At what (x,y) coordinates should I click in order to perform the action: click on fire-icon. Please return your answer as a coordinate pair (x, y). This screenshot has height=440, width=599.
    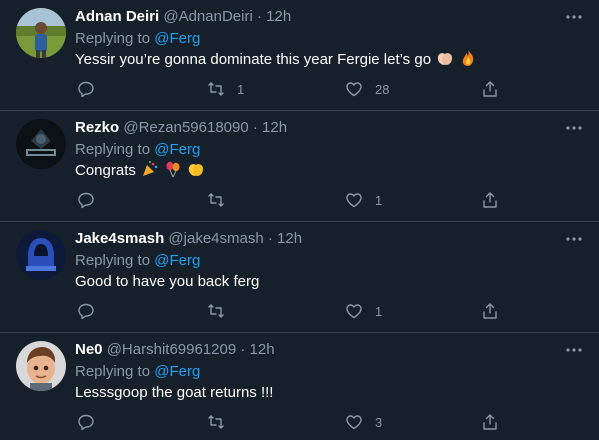
    Looking at the image, I should click on (468, 58).